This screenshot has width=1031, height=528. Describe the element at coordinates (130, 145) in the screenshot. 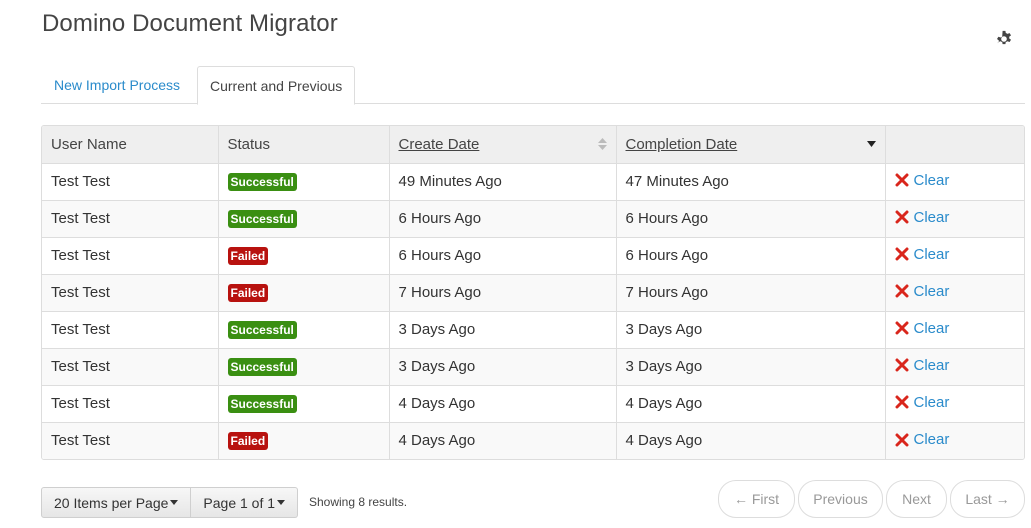

I see `column-header-user-name: User Name` at that location.